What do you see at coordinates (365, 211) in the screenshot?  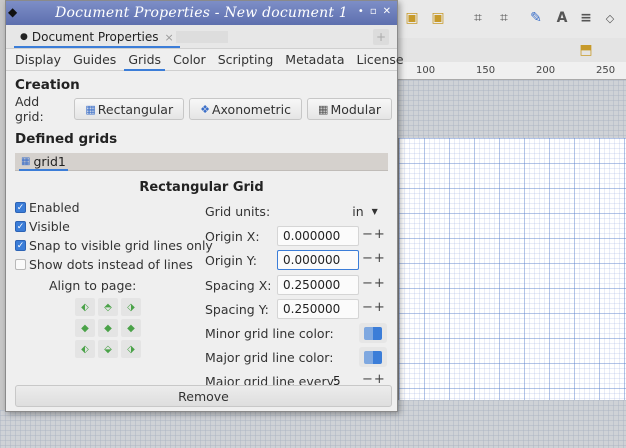 I see `grid-units-select: in ▼` at bounding box center [365, 211].